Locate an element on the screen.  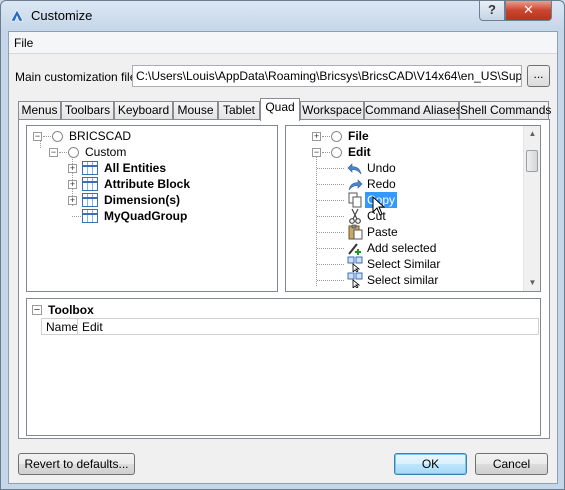
tab-menus: Menus is located at coordinates (39, 110).